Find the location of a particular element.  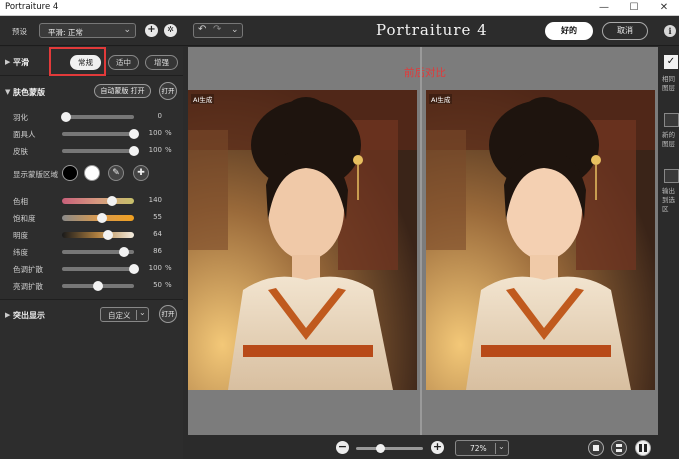

zoom-in-button: + is located at coordinates (437, 447).